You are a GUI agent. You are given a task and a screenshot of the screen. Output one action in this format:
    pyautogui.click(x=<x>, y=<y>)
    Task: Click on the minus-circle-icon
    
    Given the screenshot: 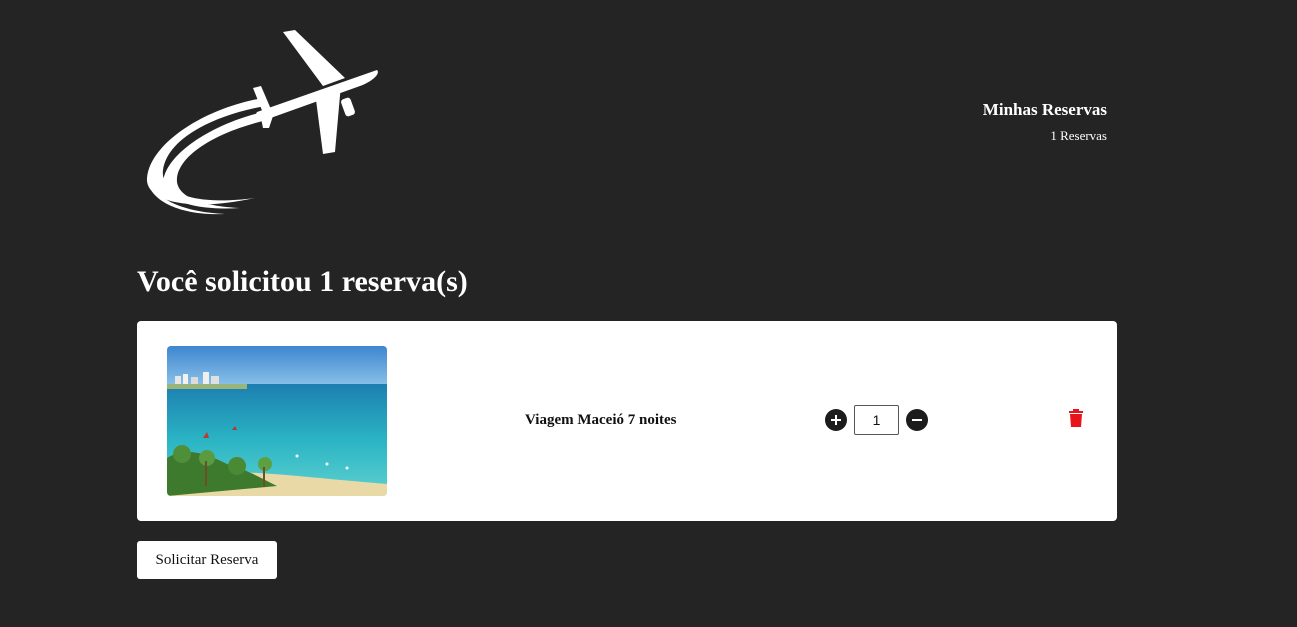 What is the action you would take?
    pyautogui.click(x=917, y=420)
    